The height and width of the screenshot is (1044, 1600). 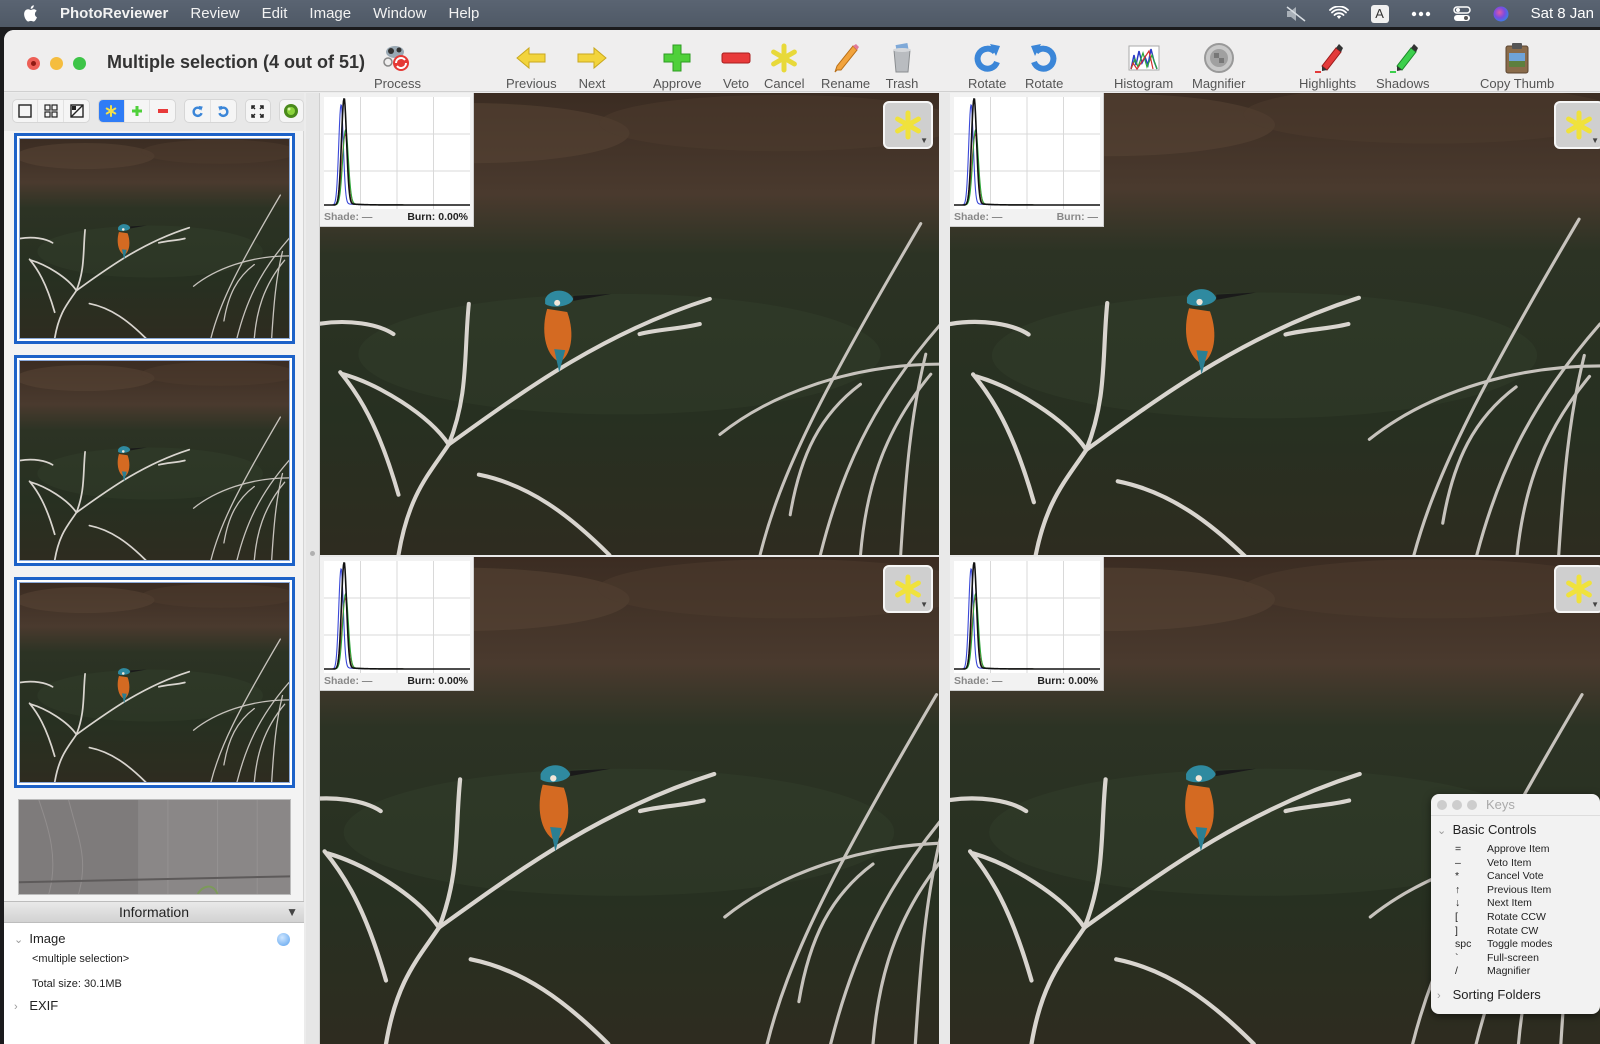 I want to click on information-title: Information, so click(x=154, y=912).